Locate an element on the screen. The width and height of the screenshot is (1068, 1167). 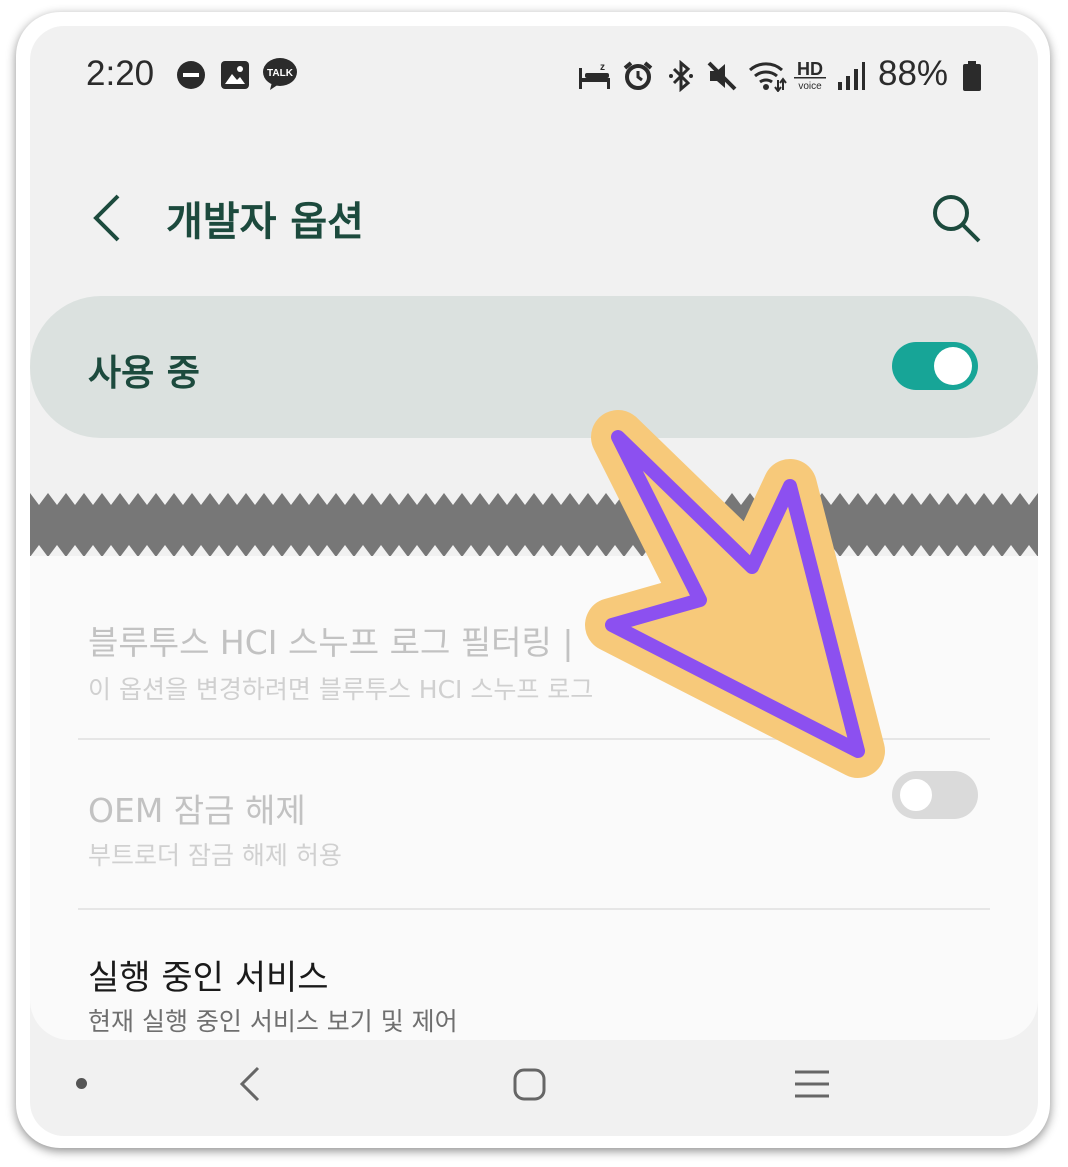
mute-icon is located at coordinates (722, 76).